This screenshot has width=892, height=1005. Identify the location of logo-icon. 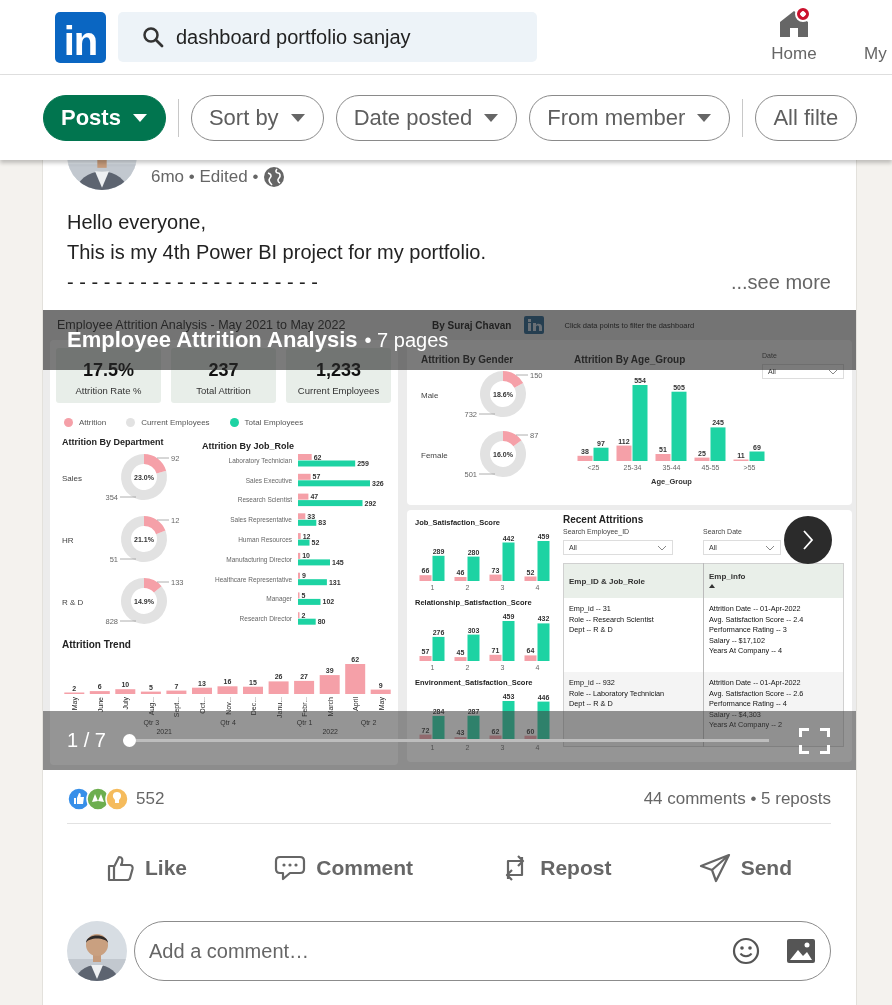
(534, 325).